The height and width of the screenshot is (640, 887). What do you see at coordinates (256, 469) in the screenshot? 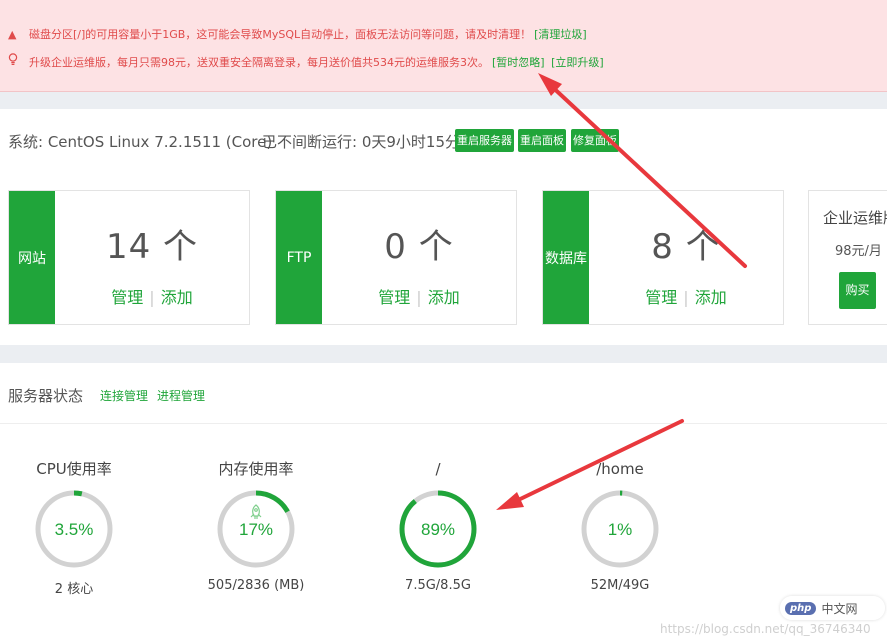
I see `gauge-title: 内存使用率` at bounding box center [256, 469].